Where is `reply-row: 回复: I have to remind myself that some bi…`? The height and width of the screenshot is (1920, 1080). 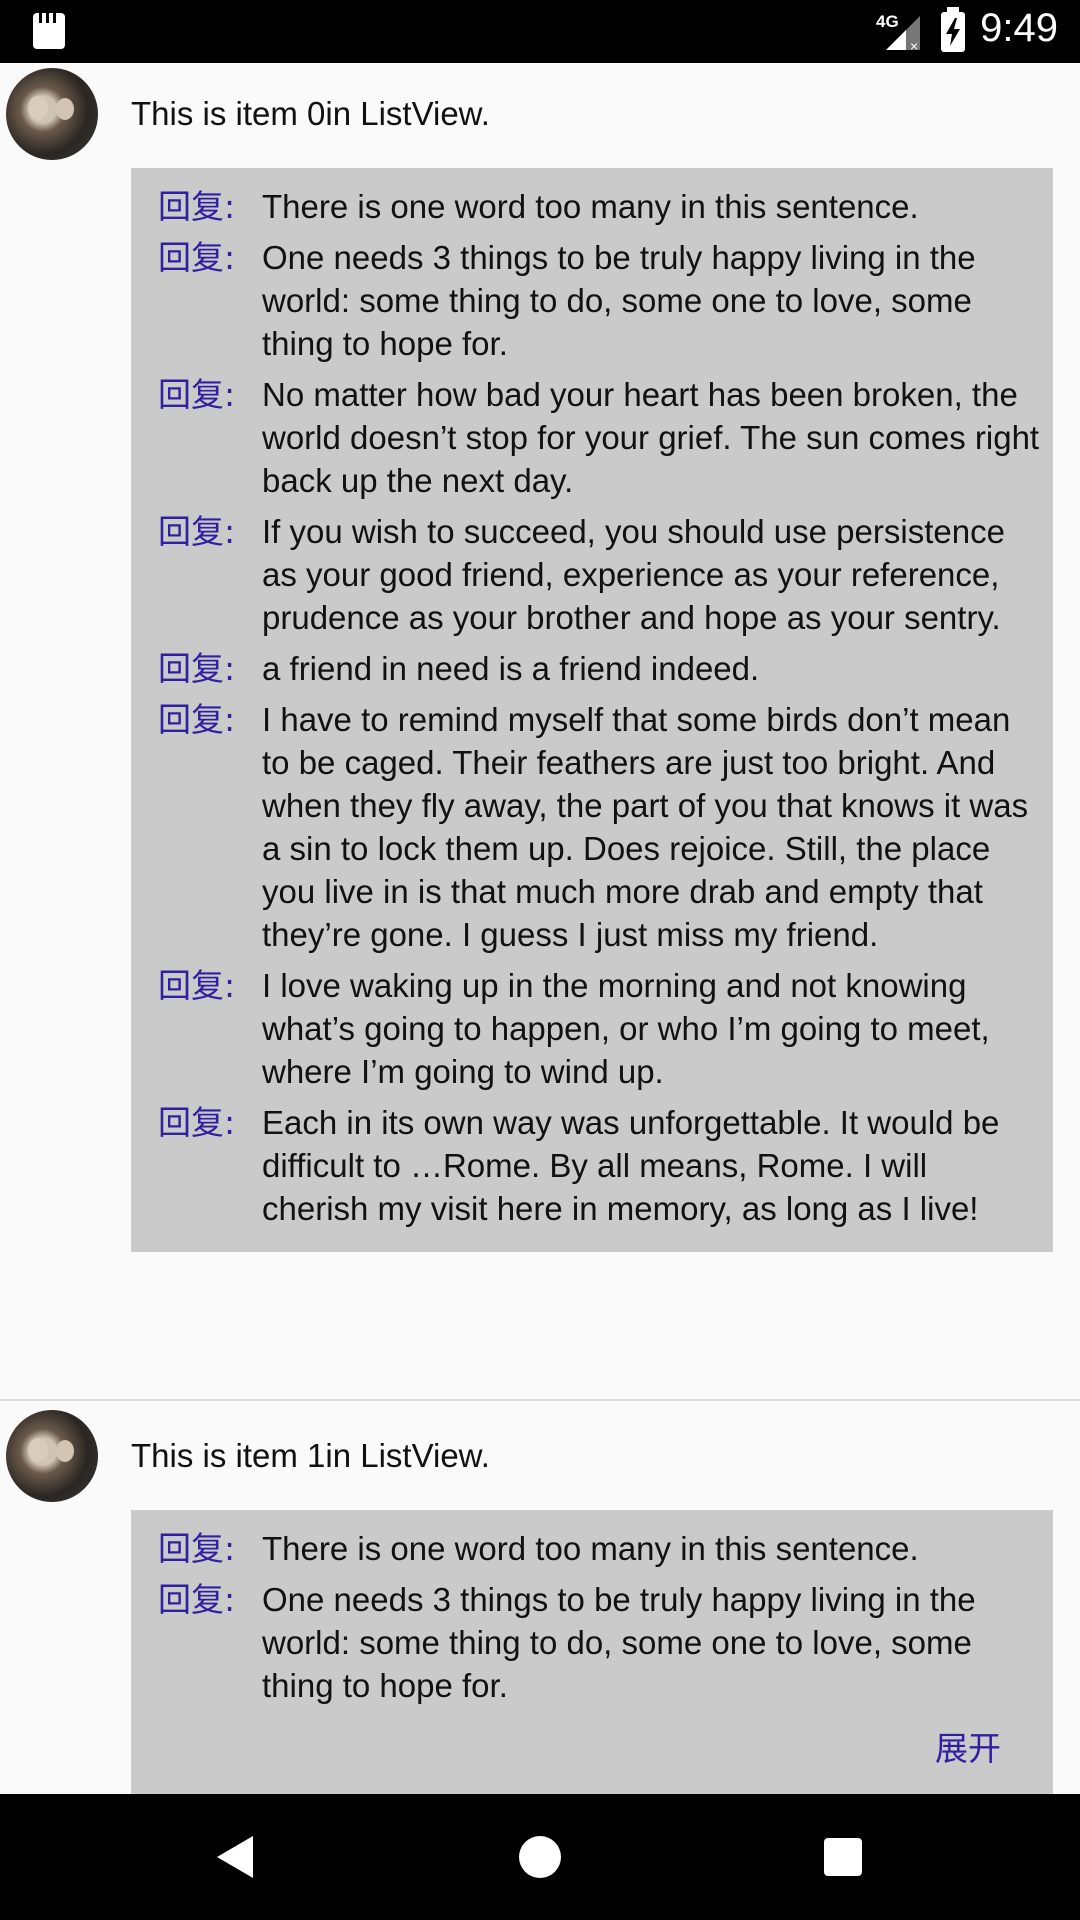
reply-row: 回复: I have to remind myself that some bi… is located at coordinates (592, 831).